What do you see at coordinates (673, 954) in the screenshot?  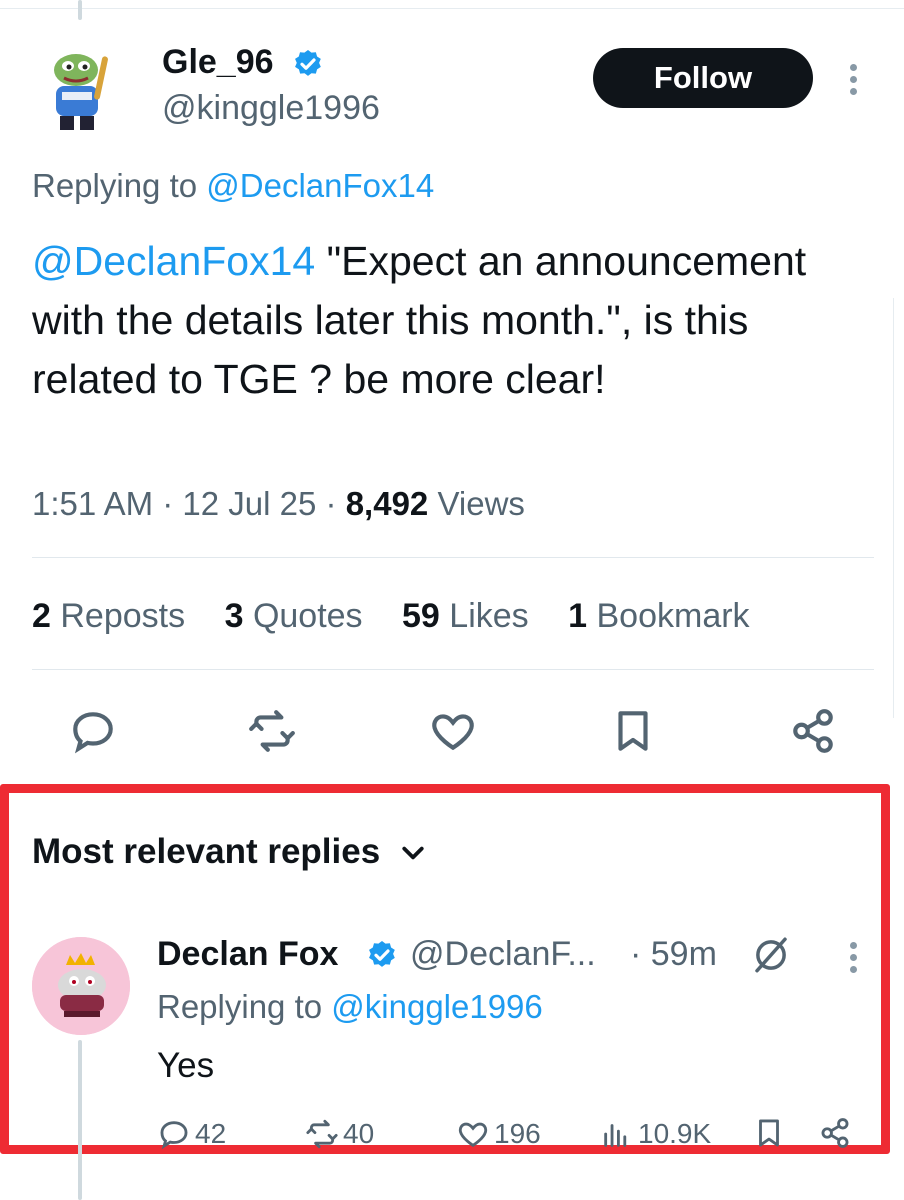 I see `reply-time: · 59m` at bounding box center [673, 954].